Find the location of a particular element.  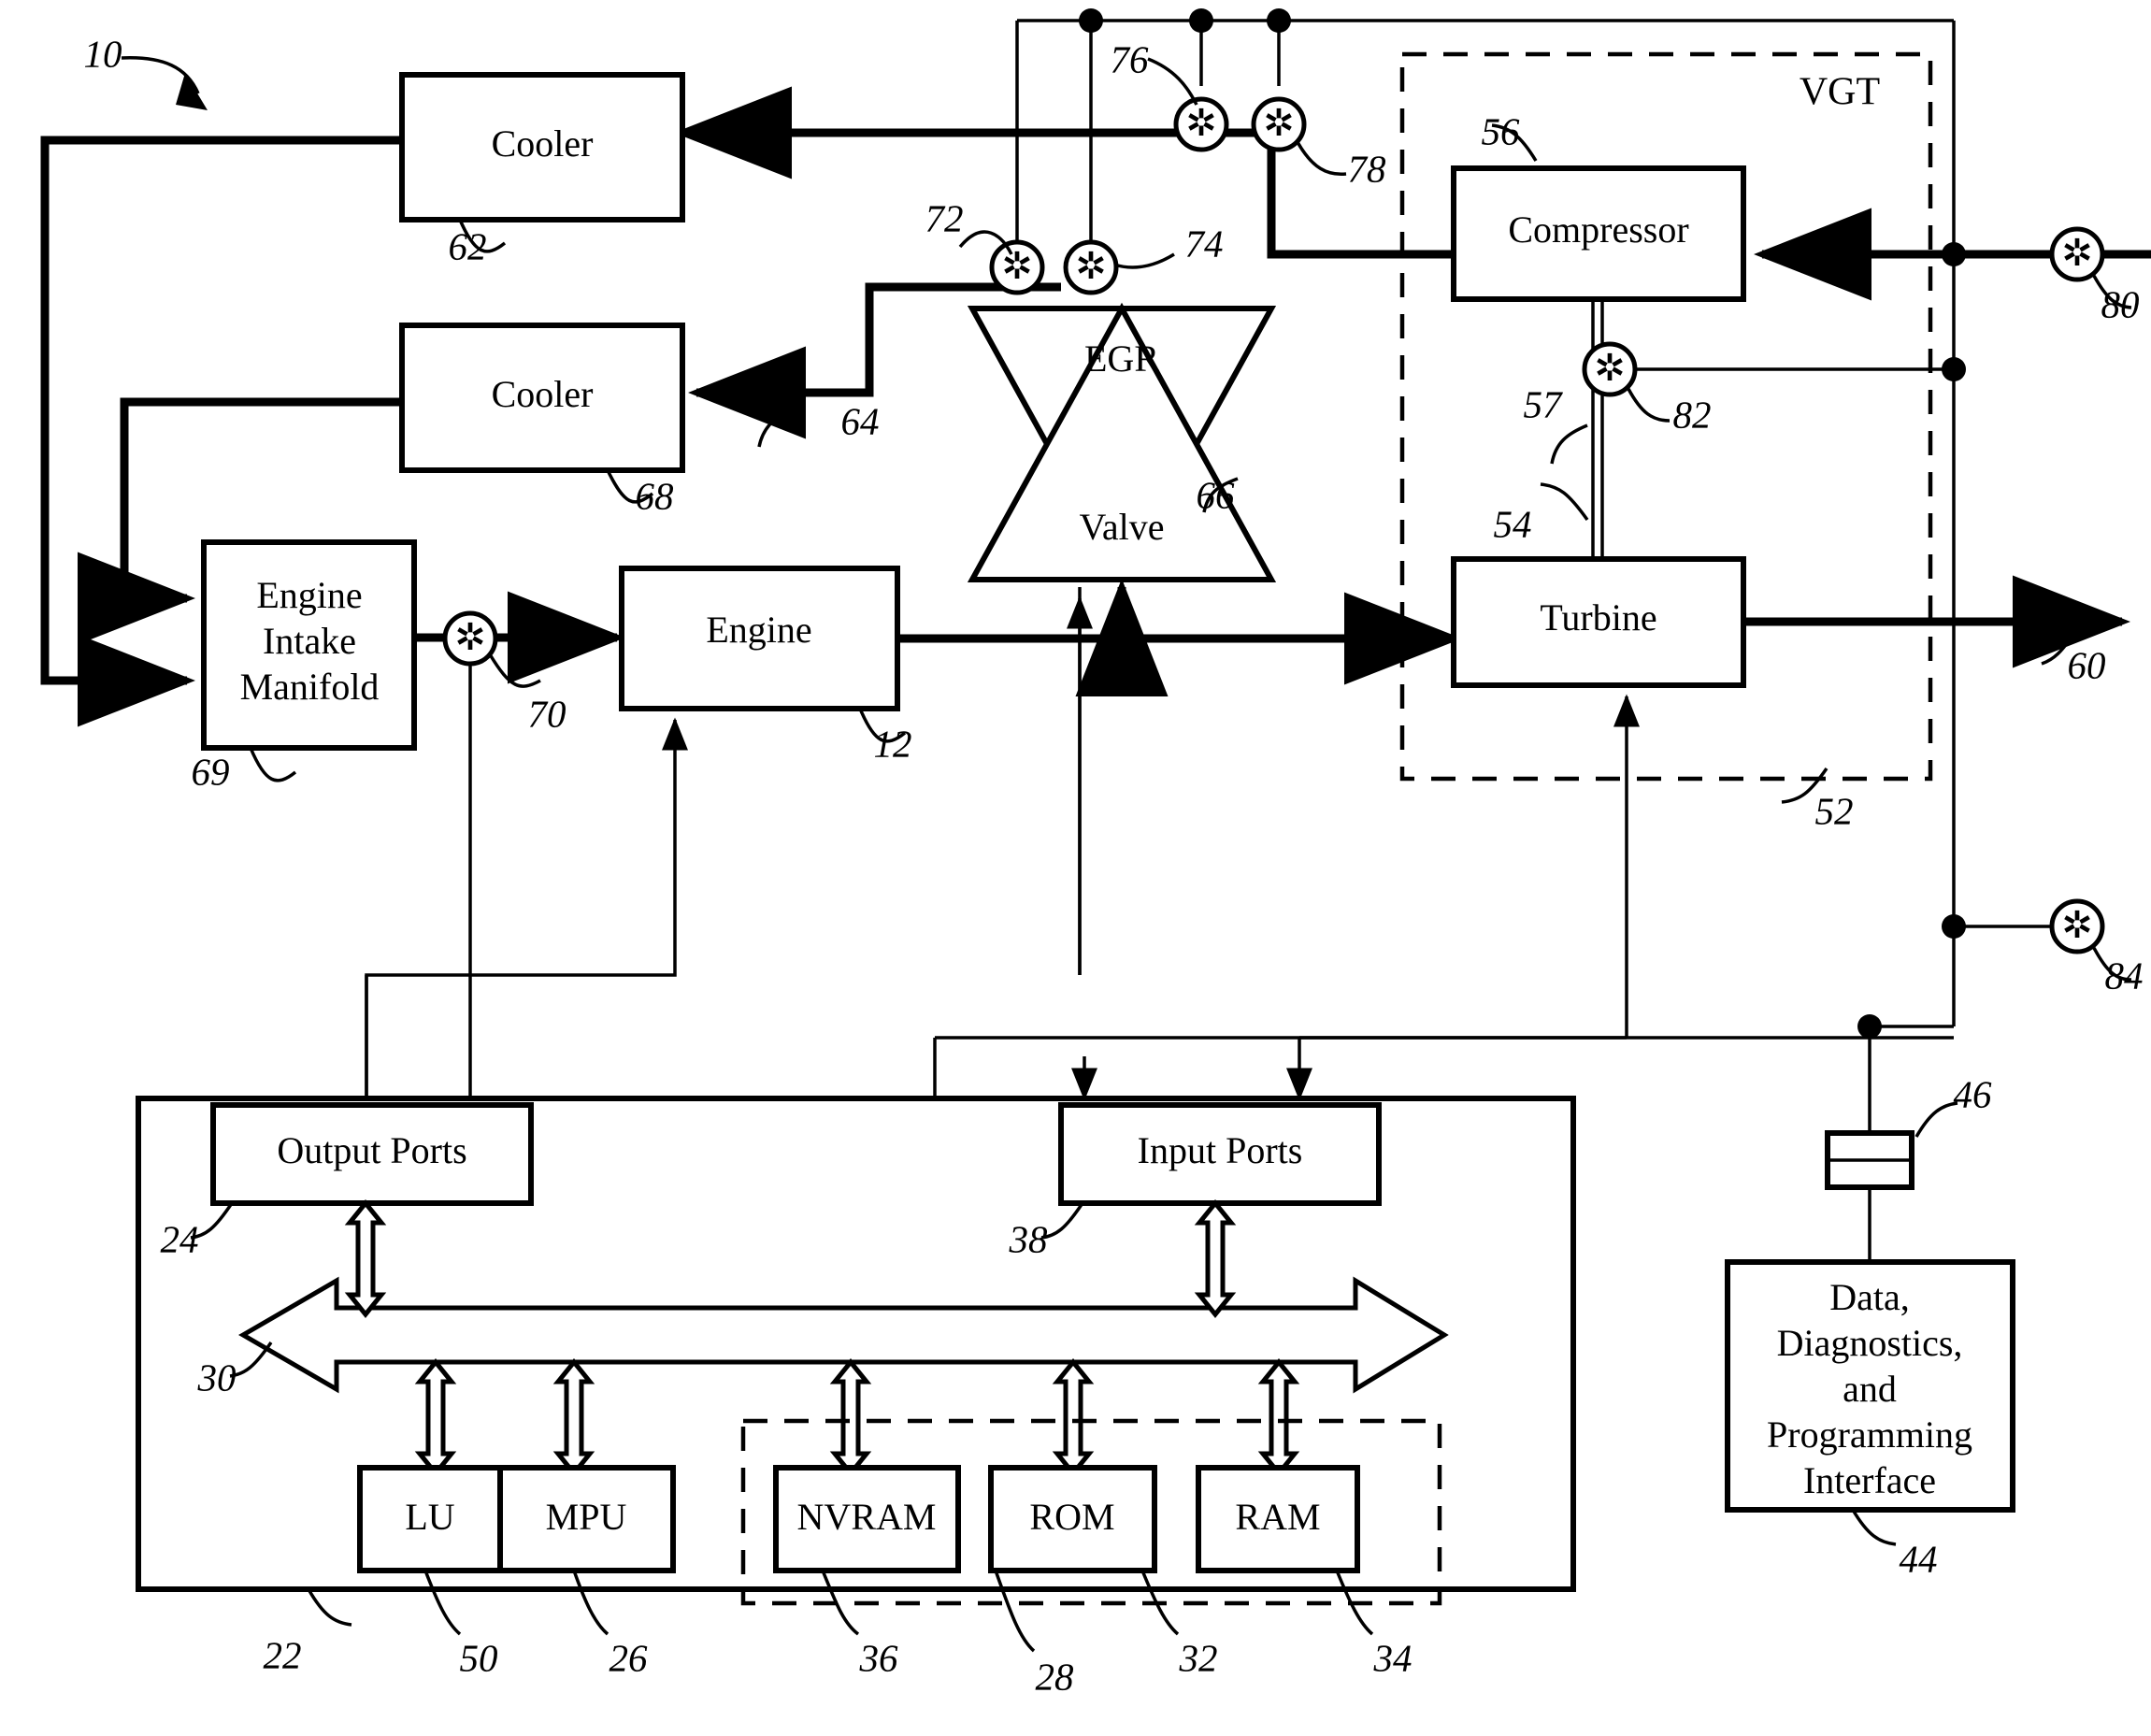

ref-38: 38 is located at coordinates (1029, 1238).